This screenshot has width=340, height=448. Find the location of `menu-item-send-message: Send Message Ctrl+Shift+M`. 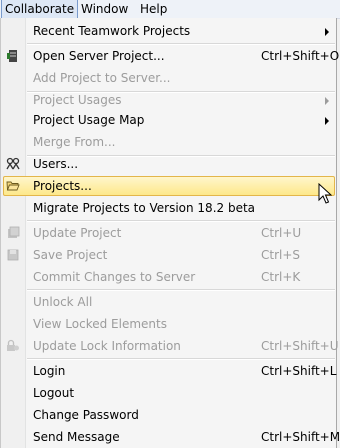

menu-item-send-message: Send Message Ctrl+Shift+M is located at coordinates (170, 437).